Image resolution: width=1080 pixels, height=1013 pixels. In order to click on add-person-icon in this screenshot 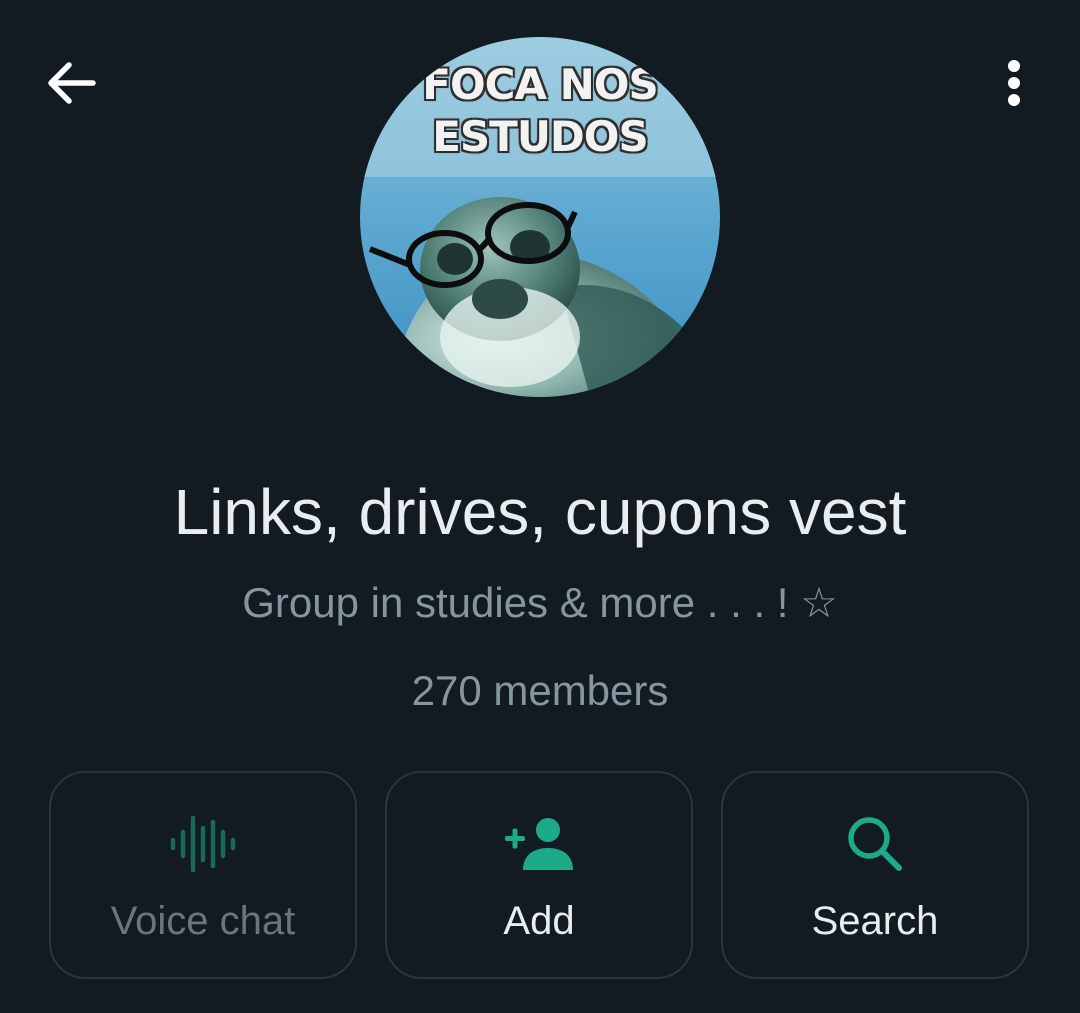, I will do `click(539, 844)`.